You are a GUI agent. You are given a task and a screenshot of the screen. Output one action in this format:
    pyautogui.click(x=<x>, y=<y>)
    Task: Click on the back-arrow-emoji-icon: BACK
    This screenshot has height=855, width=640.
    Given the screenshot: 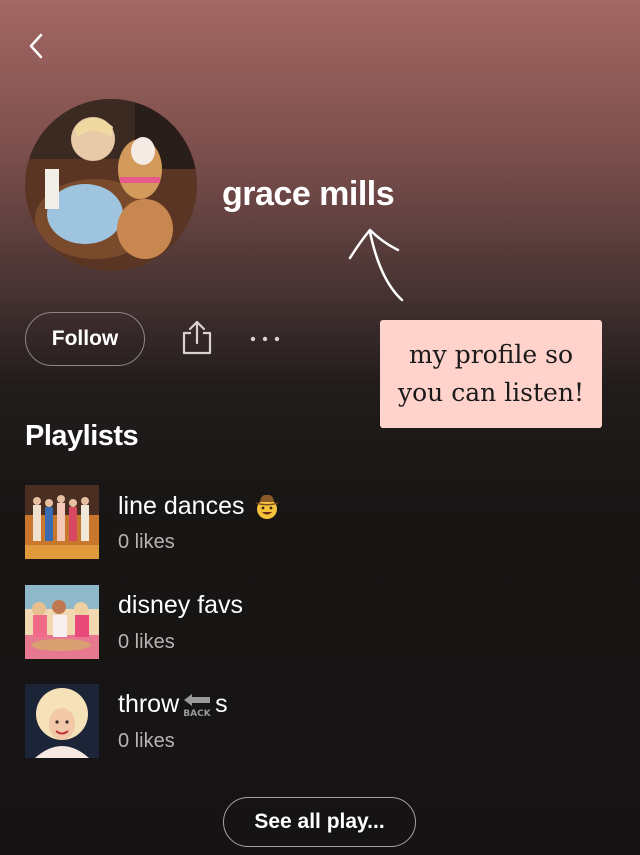 What is the action you would take?
    pyautogui.click(x=197, y=705)
    